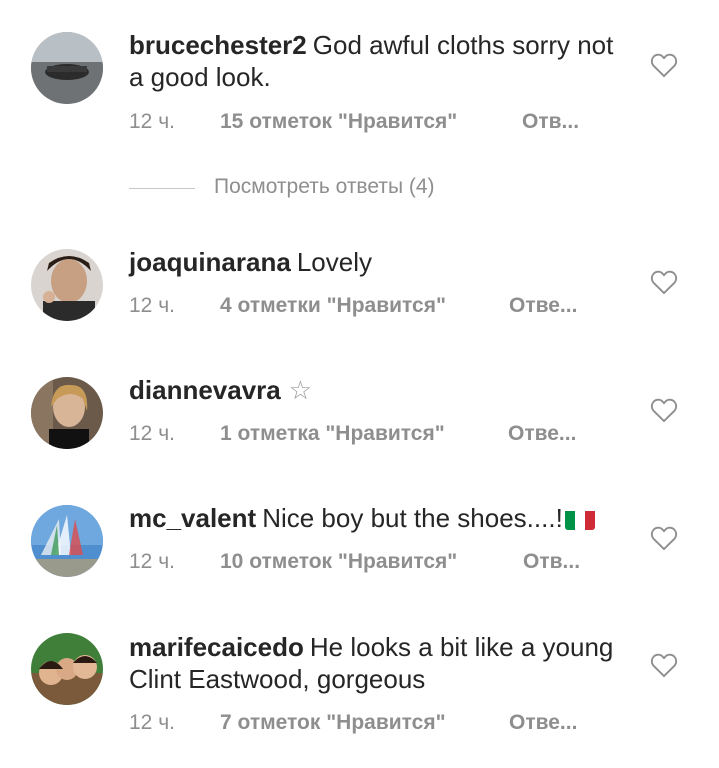 This screenshot has height=768, width=719. Describe the element at coordinates (216, 647) in the screenshot. I see `username: marifecaicedo` at that location.